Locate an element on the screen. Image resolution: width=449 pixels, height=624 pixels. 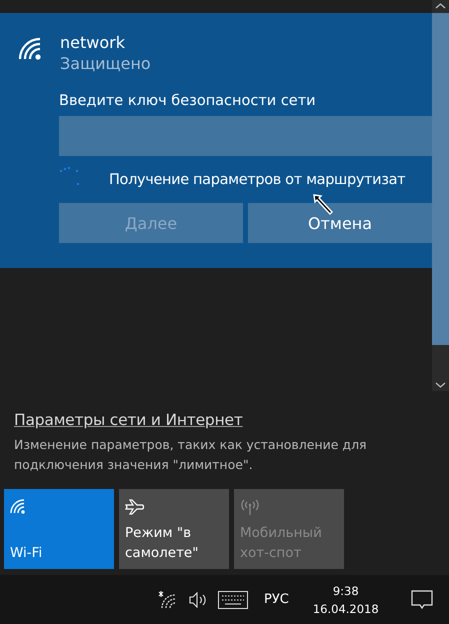
loading-spinner-icon is located at coordinates (70, 177).